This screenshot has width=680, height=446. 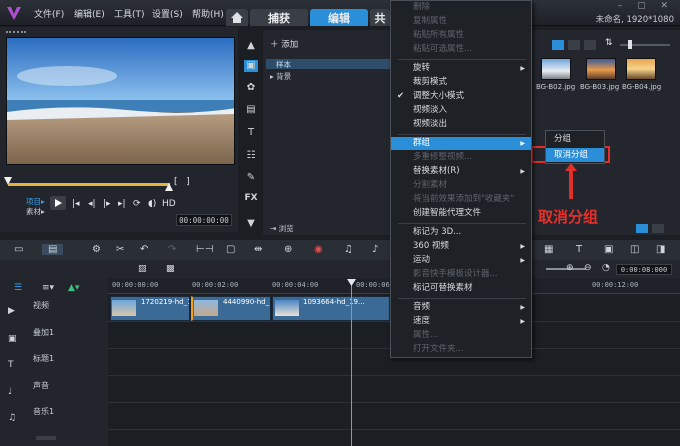 What do you see at coordinates (251, 88) in the screenshot?
I see `instant-project-icon: ✿` at bounding box center [251, 88].